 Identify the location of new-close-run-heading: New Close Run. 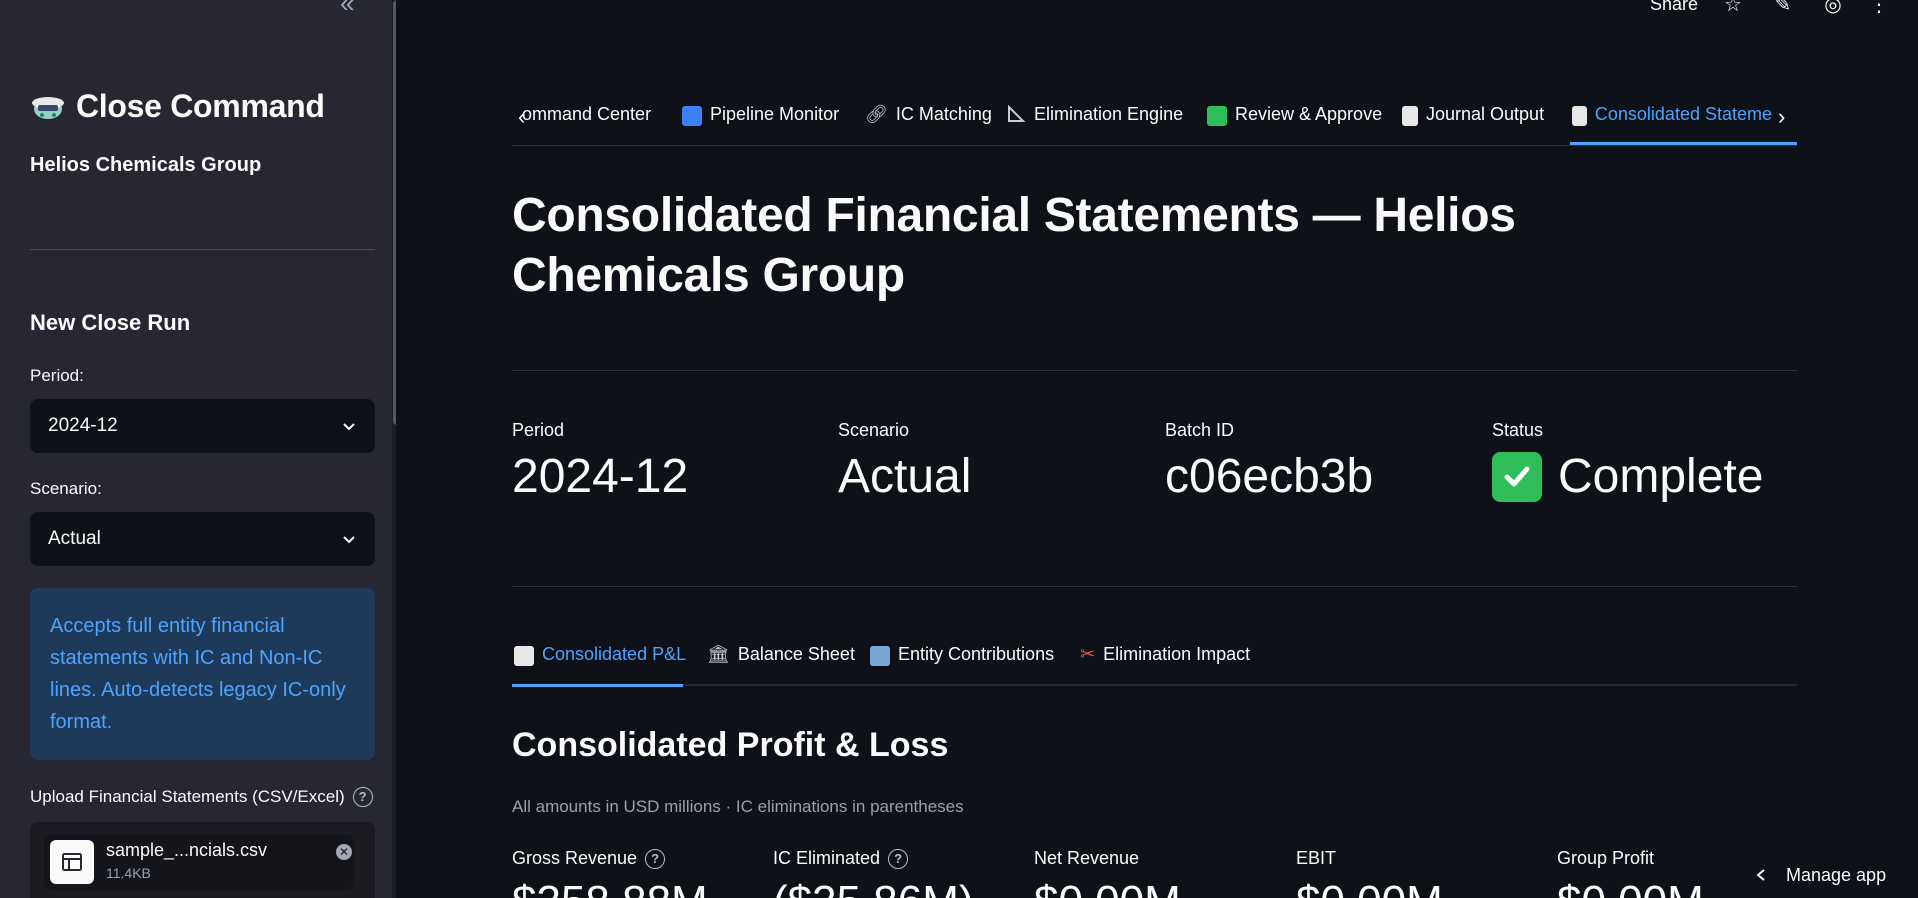
(110, 322).